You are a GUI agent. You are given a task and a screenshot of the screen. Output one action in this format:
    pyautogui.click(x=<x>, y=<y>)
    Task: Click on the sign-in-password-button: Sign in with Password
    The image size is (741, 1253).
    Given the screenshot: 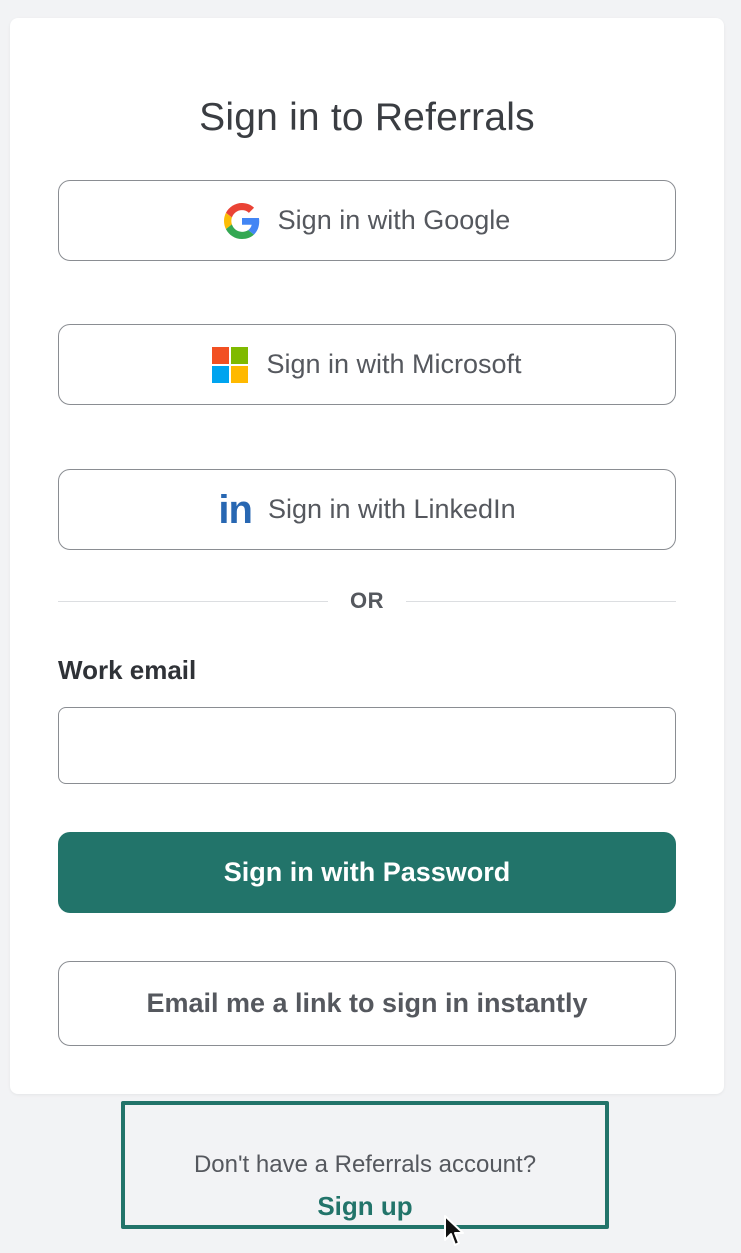 What is the action you would take?
    pyautogui.click(x=367, y=872)
    